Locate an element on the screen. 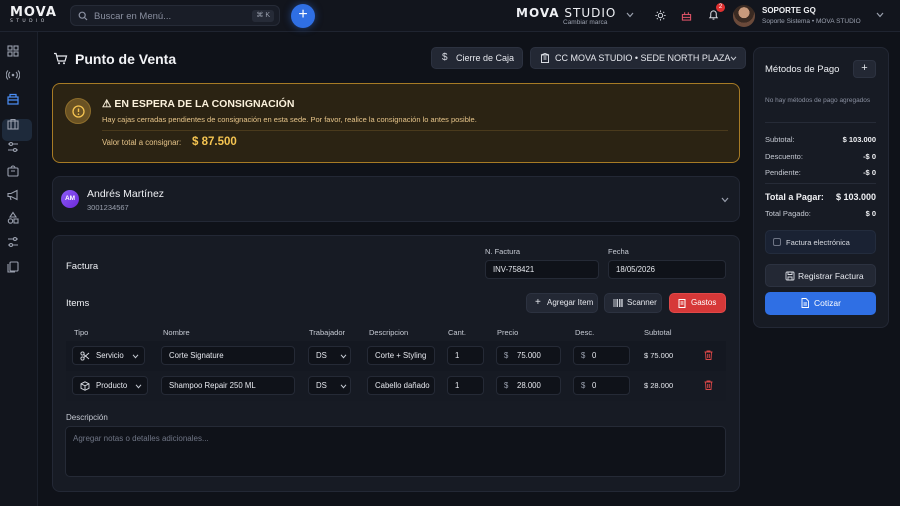 This screenshot has height=506, width=900. item-subtotal: $ 28.000 is located at coordinates (659, 385).